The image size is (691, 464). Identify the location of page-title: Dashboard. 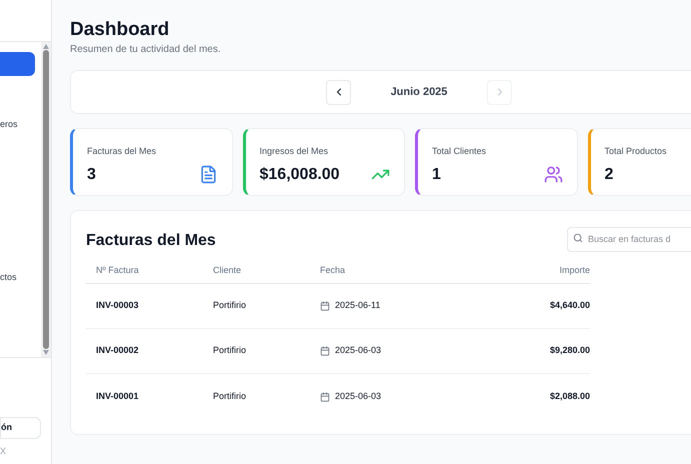
(120, 30).